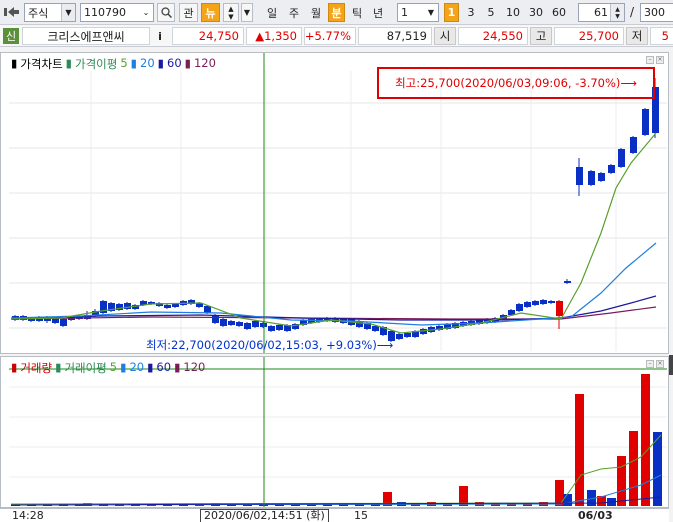  I want to click on total-input-value: 300, so click(654, 12).